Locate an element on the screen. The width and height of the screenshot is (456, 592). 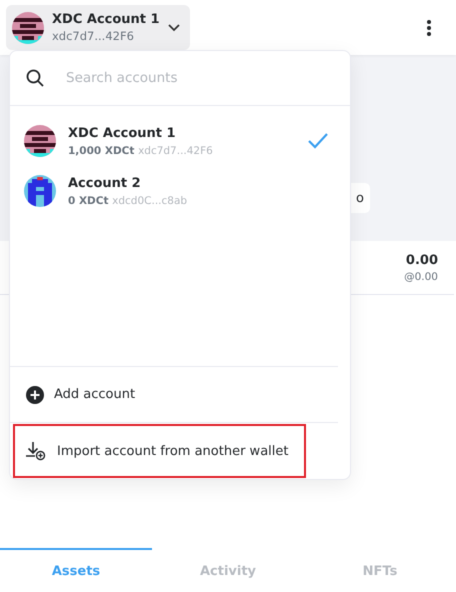
chevron-down-icon is located at coordinates (174, 28).